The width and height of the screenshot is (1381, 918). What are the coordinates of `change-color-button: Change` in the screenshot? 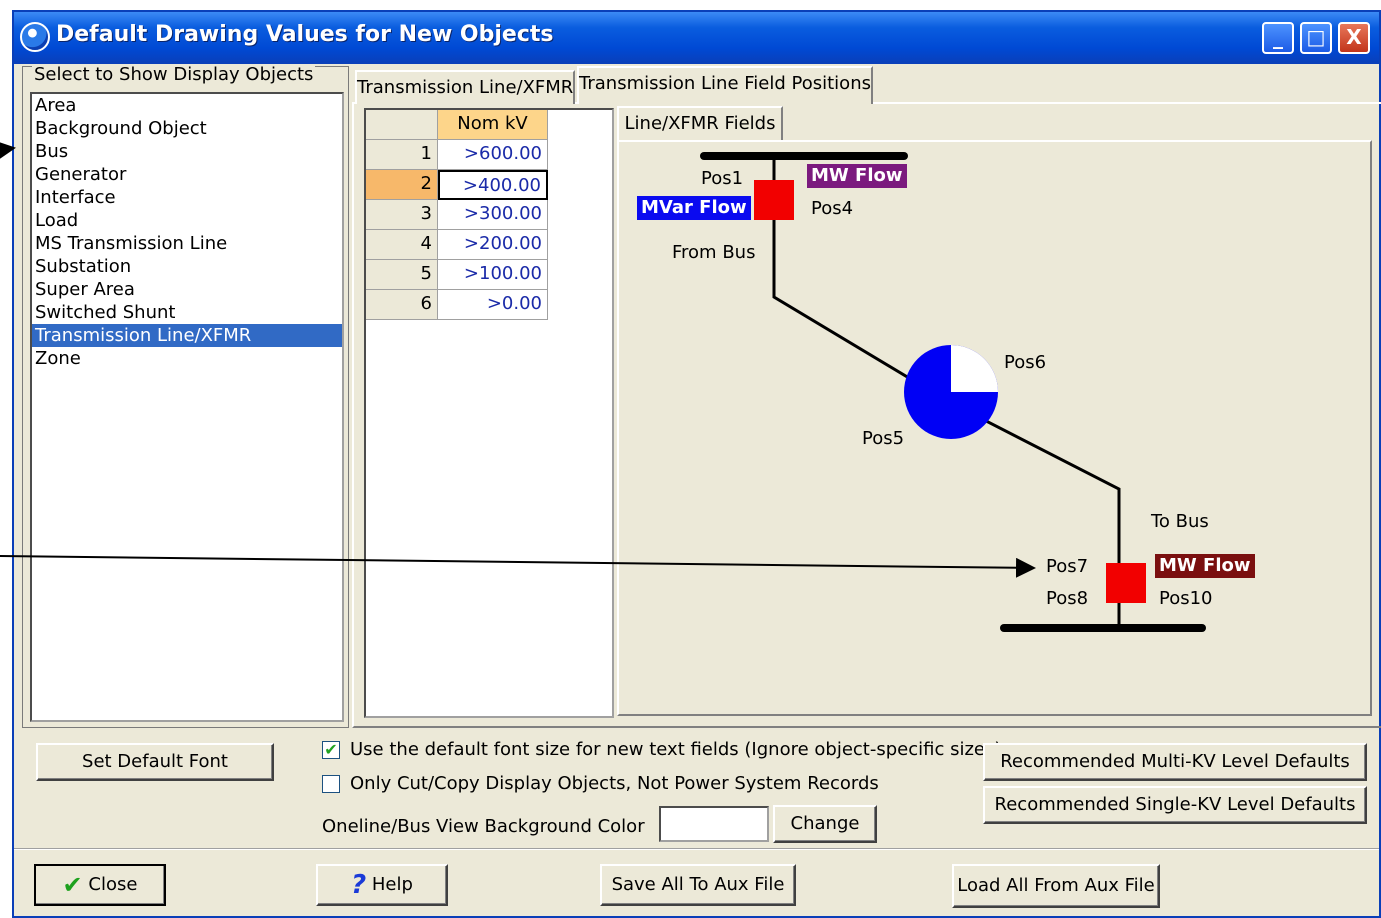 It's located at (825, 824).